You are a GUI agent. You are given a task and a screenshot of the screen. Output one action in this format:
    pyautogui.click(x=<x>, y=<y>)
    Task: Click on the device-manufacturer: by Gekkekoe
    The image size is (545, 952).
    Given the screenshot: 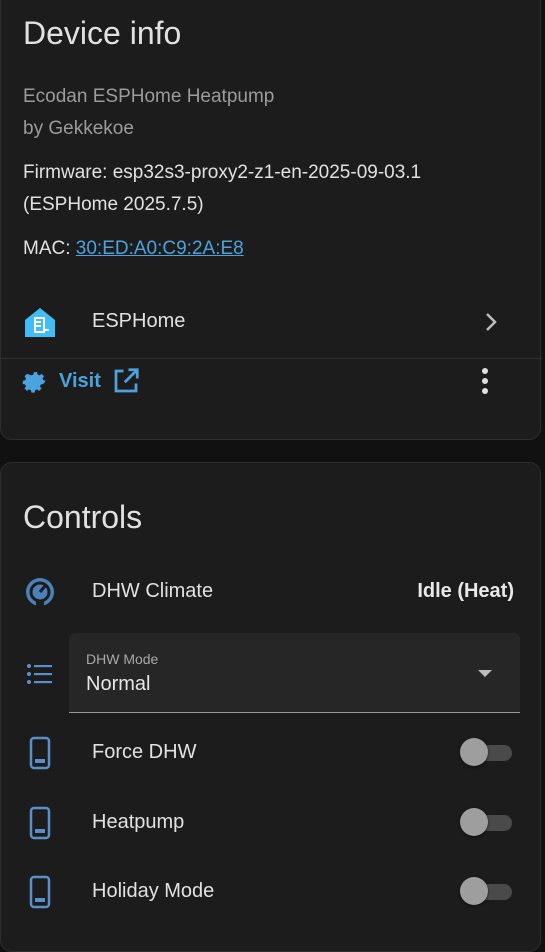 What is the action you would take?
    pyautogui.click(x=78, y=128)
    